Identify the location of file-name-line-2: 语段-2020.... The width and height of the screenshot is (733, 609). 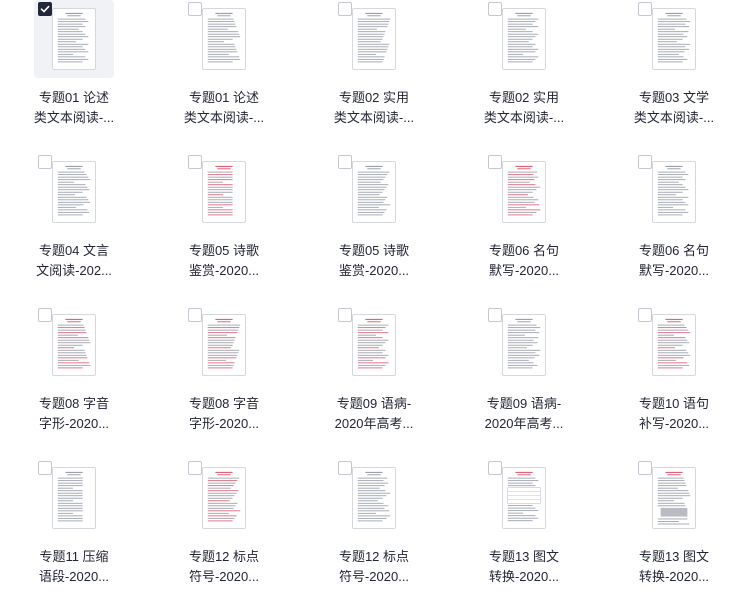
(74, 576).